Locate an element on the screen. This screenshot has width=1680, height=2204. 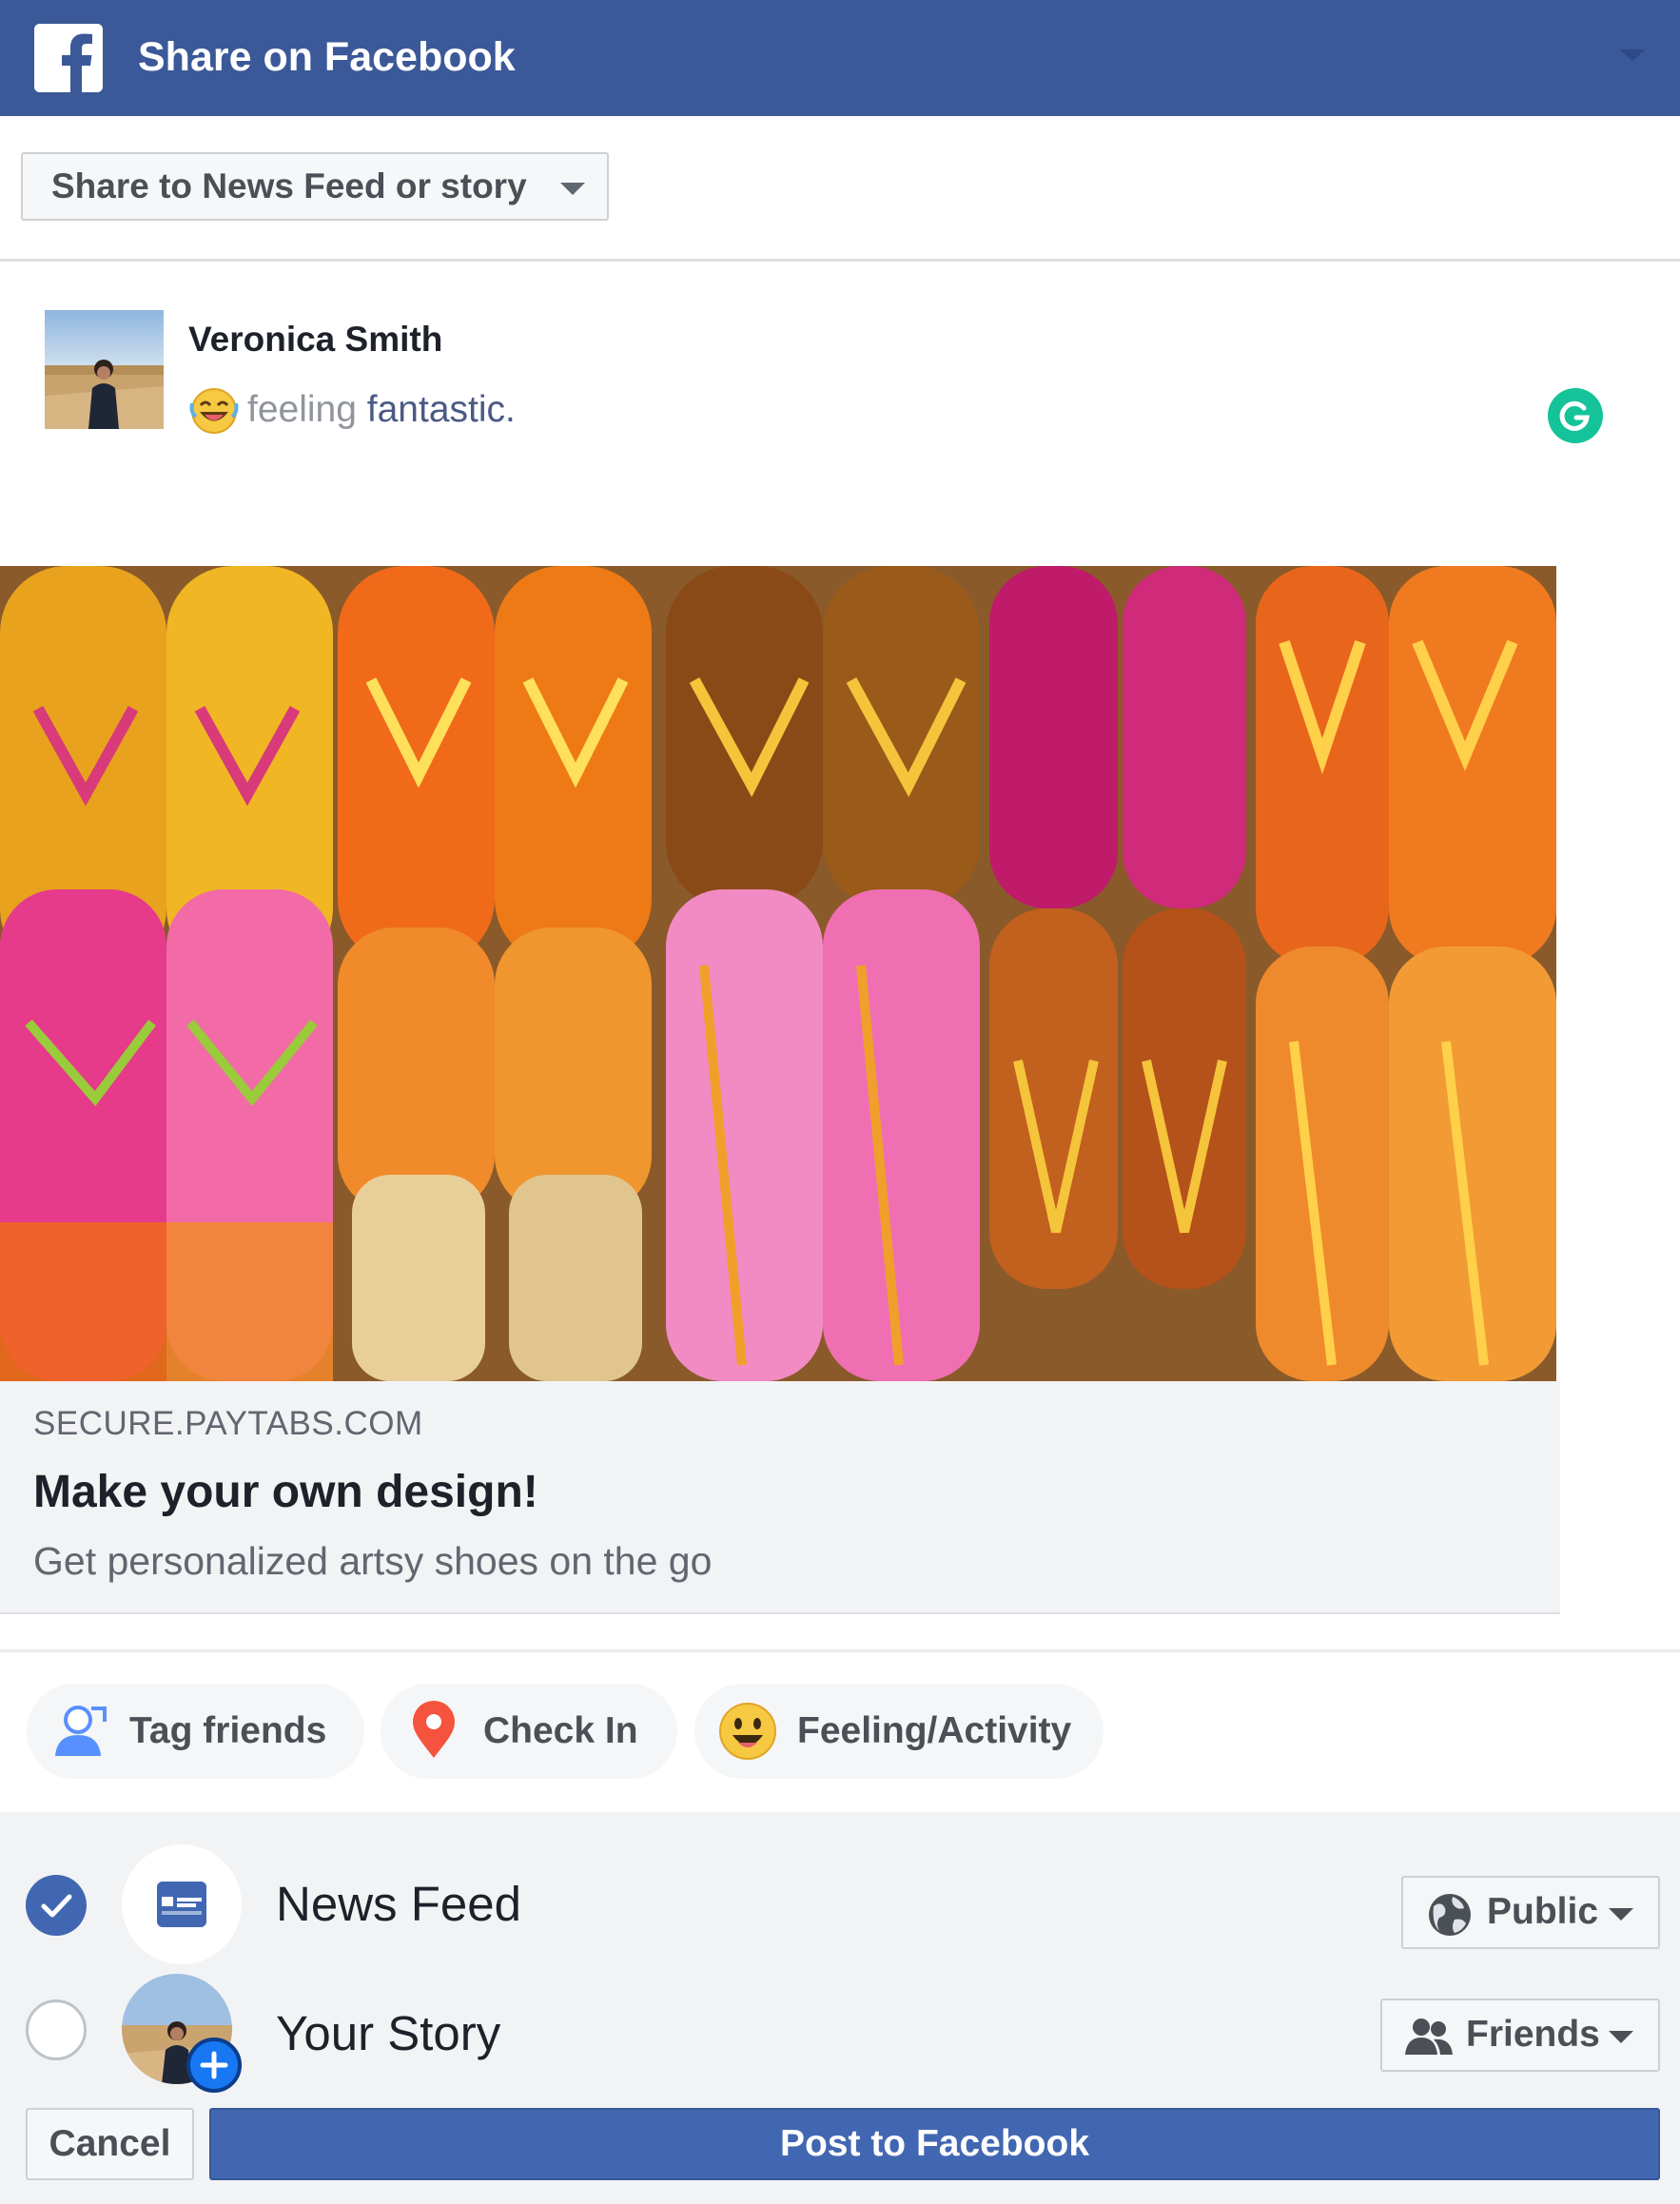
news-feed-icon is located at coordinates (181, 1904).